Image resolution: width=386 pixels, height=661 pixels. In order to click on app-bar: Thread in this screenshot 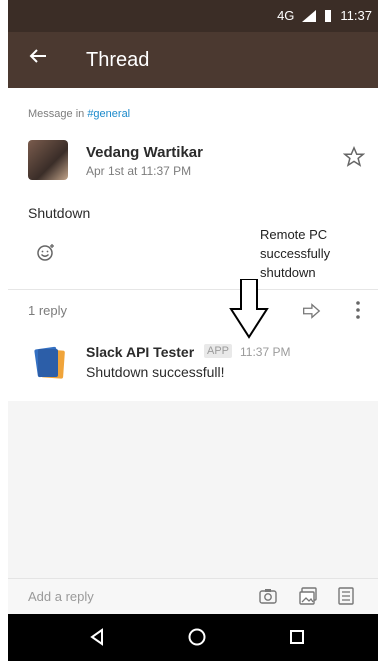, I will do `click(193, 60)`.